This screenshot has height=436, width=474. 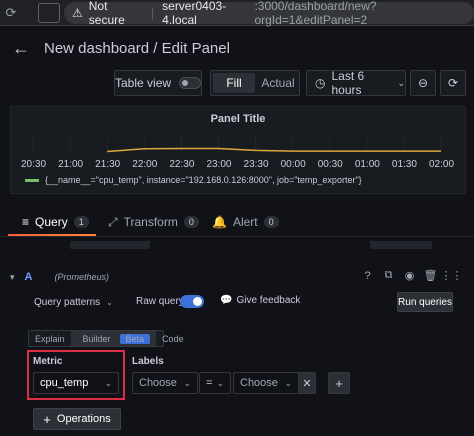 What do you see at coordinates (192, 301) in the screenshot?
I see `raw-query-toggle` at bounding box center [192, 301].